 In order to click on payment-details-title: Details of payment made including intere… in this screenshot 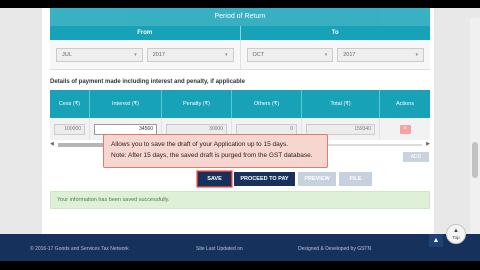, I will do `click(147, 82)`.